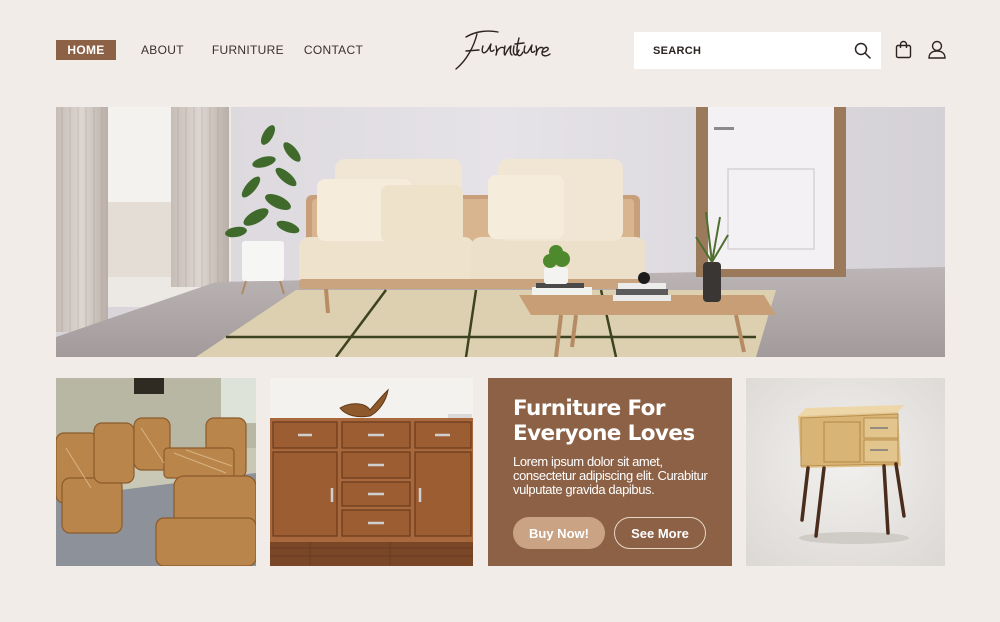 The image size is (1000, 622). Describe the element at coordinates (248, 50) in the screenshot. I see `nav-furniture-link: FURNITURE` at that location.